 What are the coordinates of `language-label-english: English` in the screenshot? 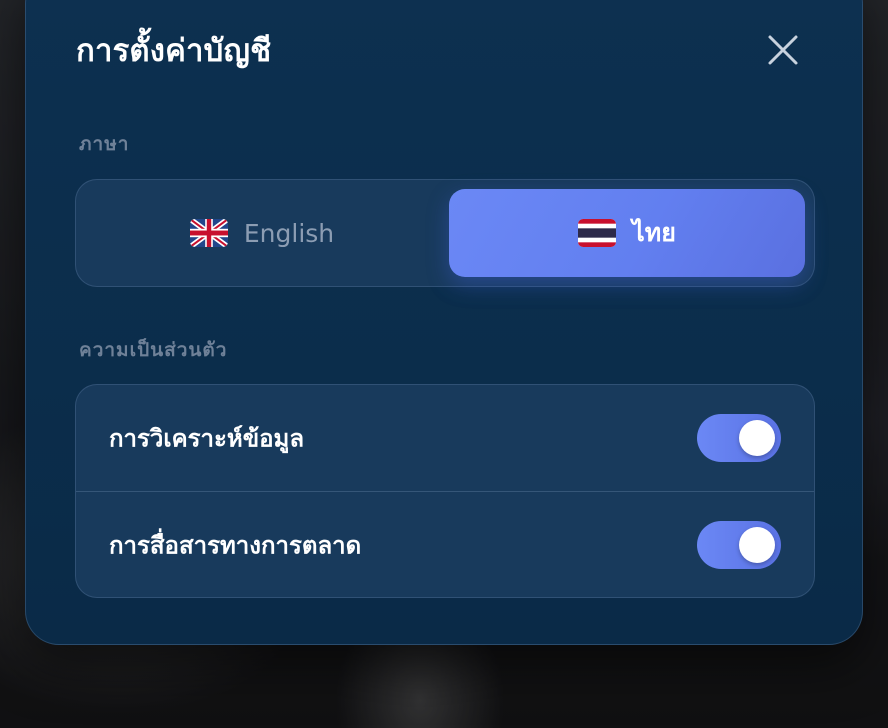 It's located at (289, 233).